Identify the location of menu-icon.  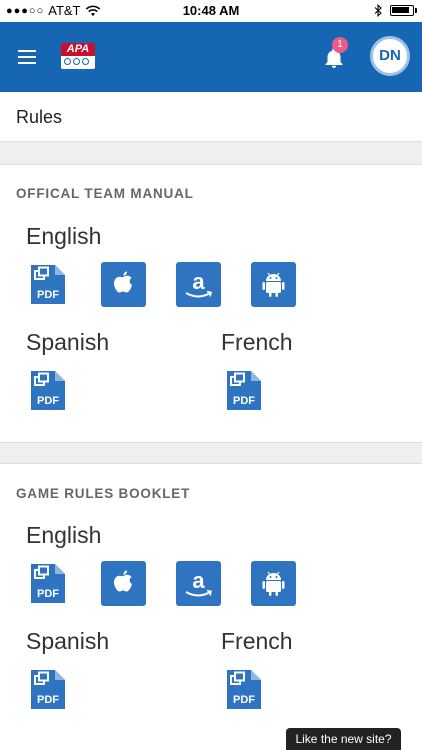
(27, 57).